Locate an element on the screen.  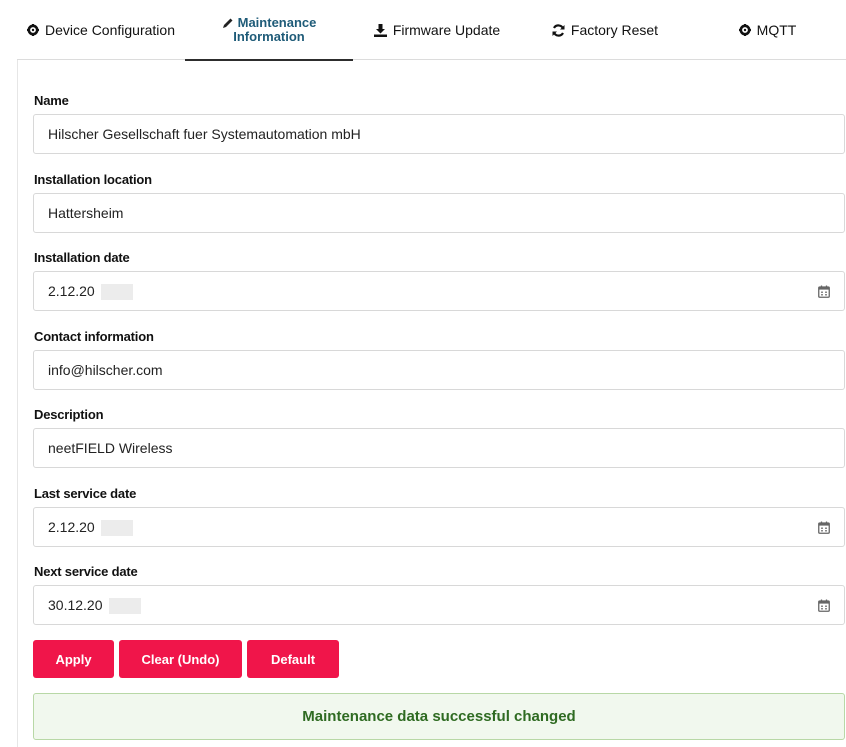
contact-information-input is located at coordinates (439, 370).